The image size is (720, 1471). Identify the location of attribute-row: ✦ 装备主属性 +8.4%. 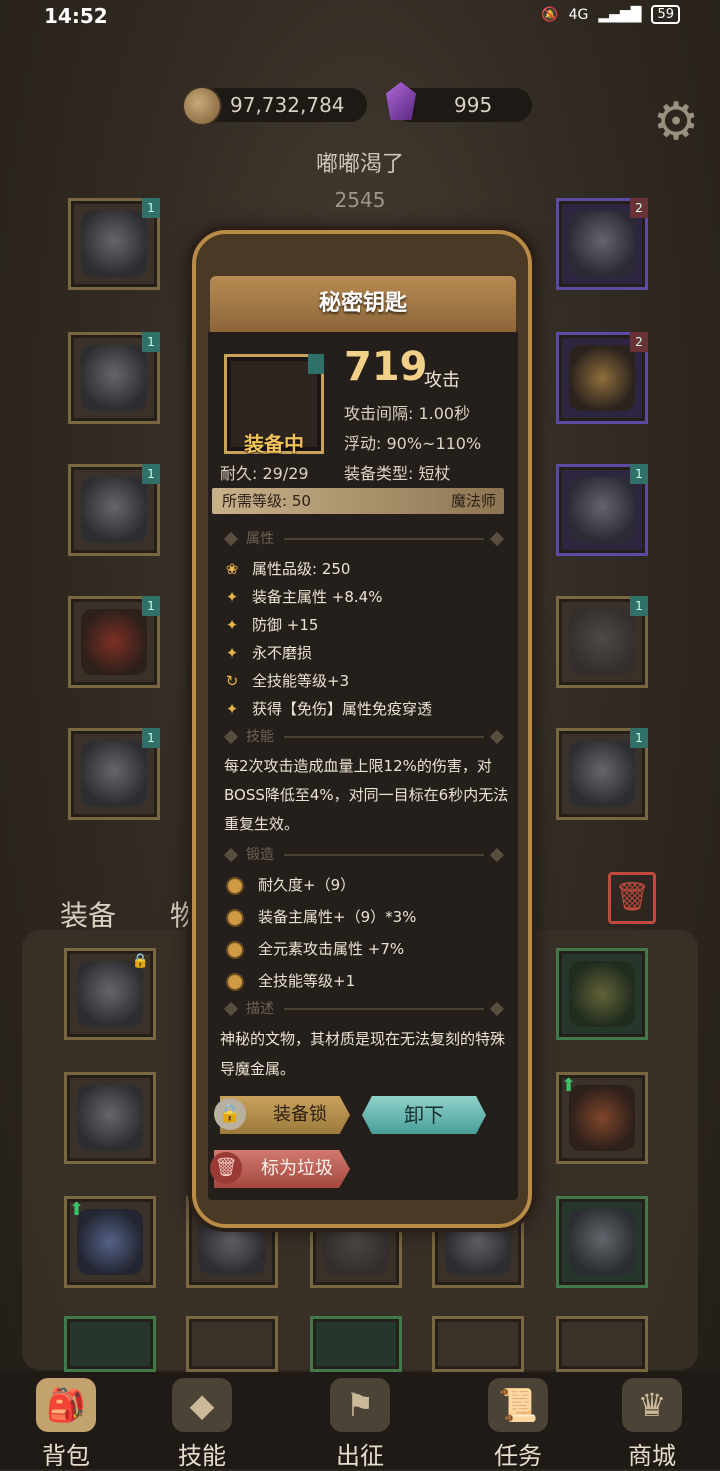
(302, 596).